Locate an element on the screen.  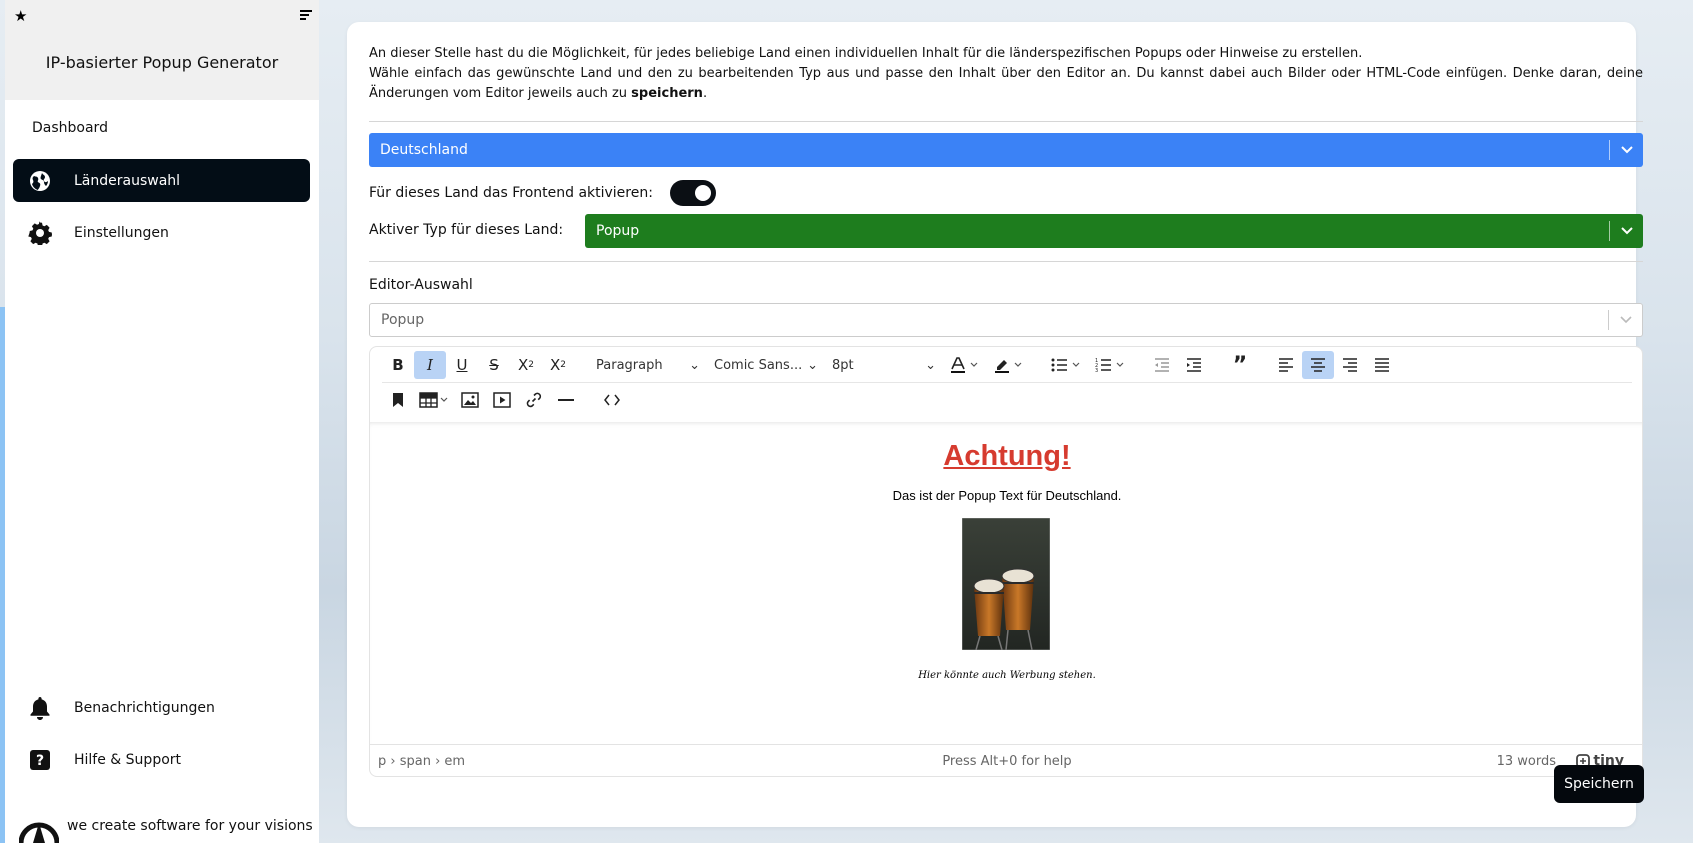
sidebar-item-label: Länderauswahl is located at coordinates (127, 180).